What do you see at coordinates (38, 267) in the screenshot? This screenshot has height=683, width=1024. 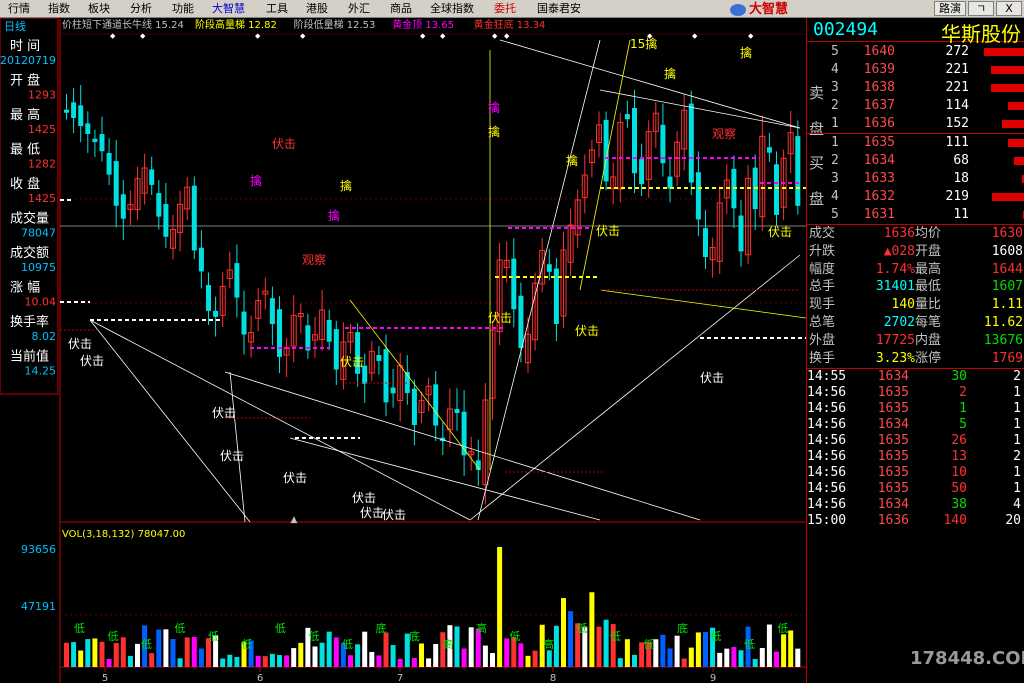 I see `info-value-6: 10975` at bounding box center [38, 267].